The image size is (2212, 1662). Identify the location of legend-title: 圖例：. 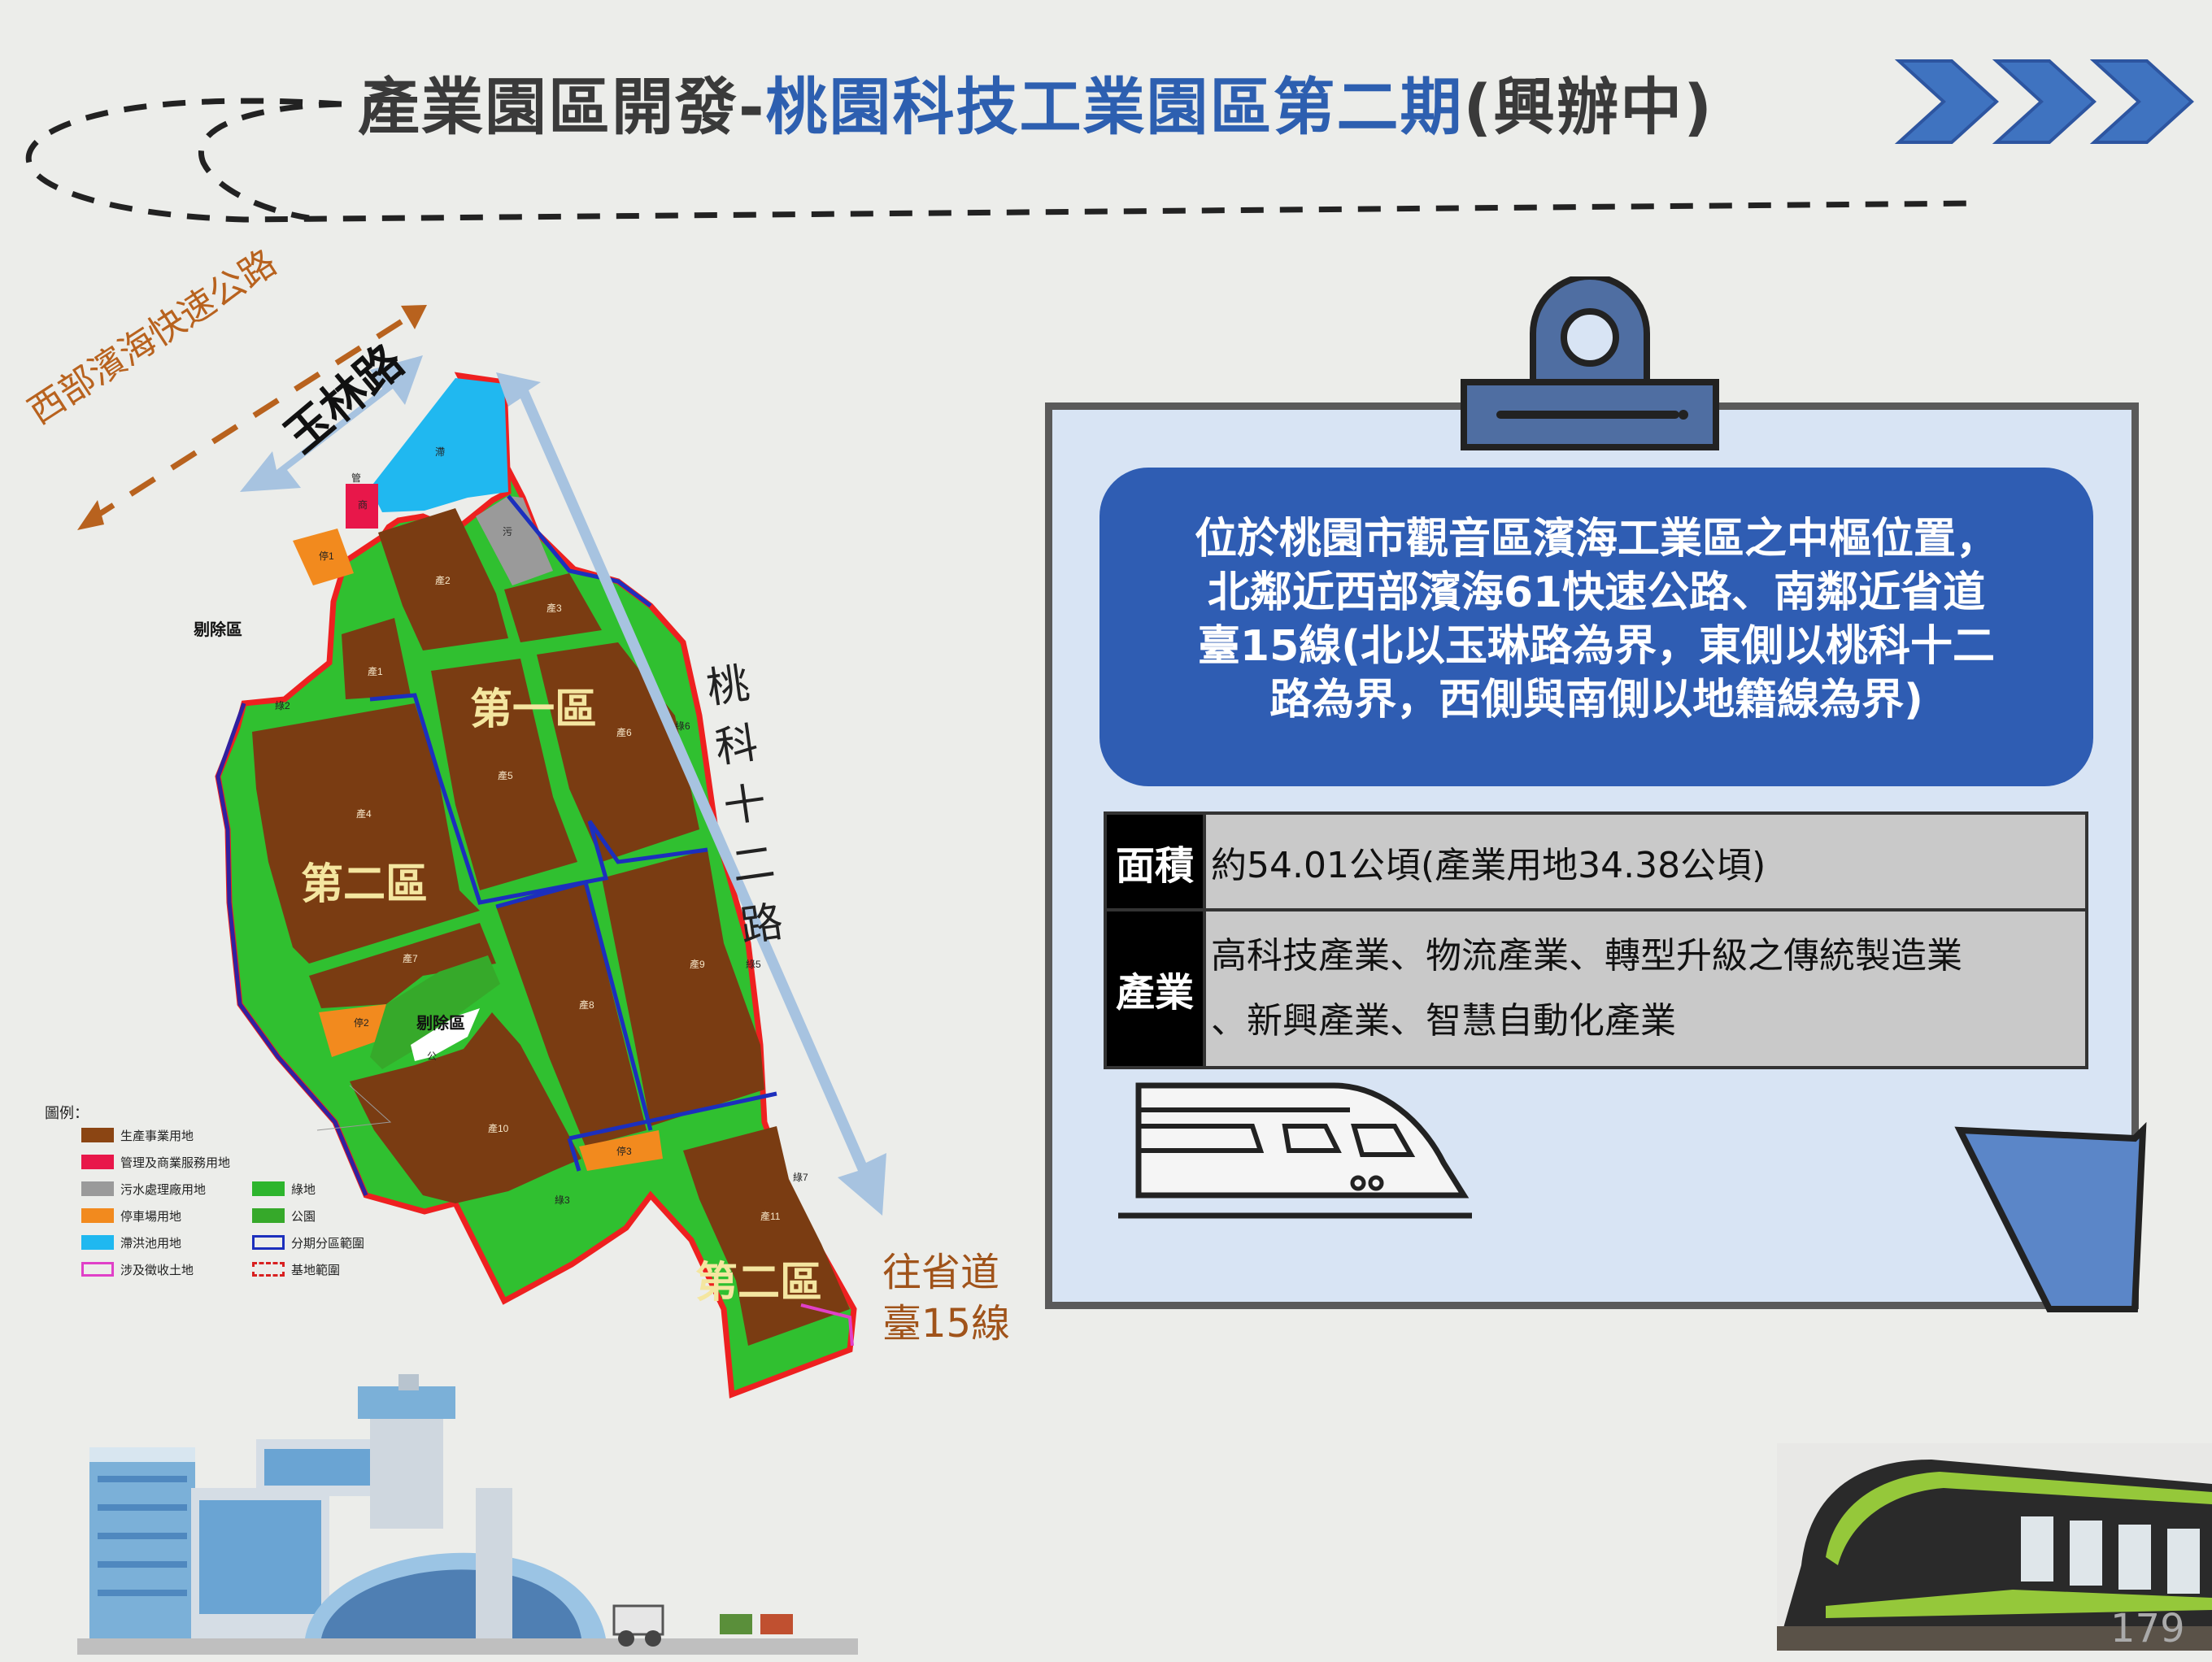
(67, 1113).